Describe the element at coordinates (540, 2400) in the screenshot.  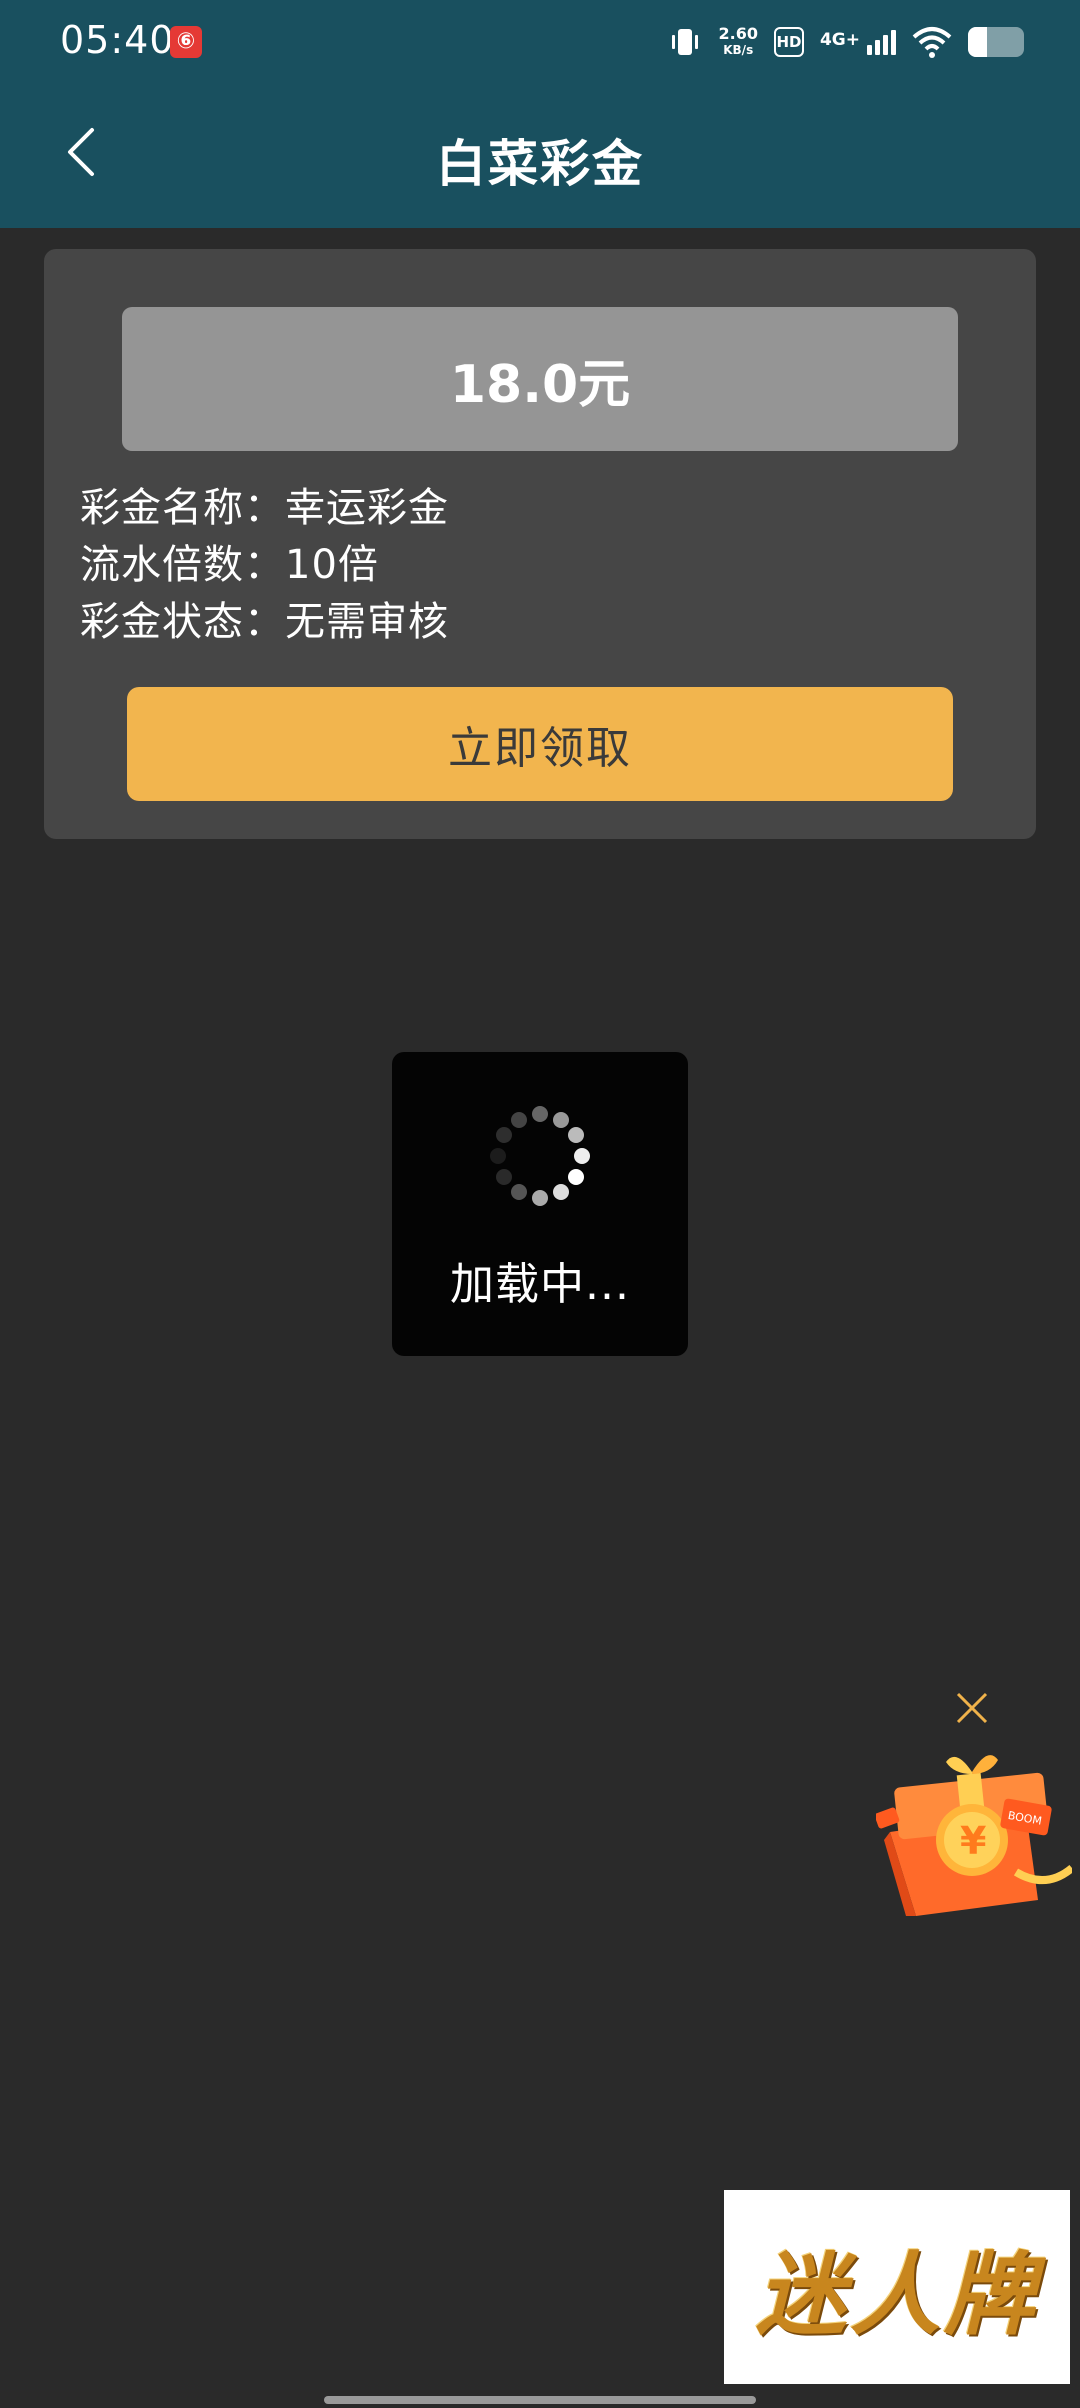
I see `home-indicator` at that location.